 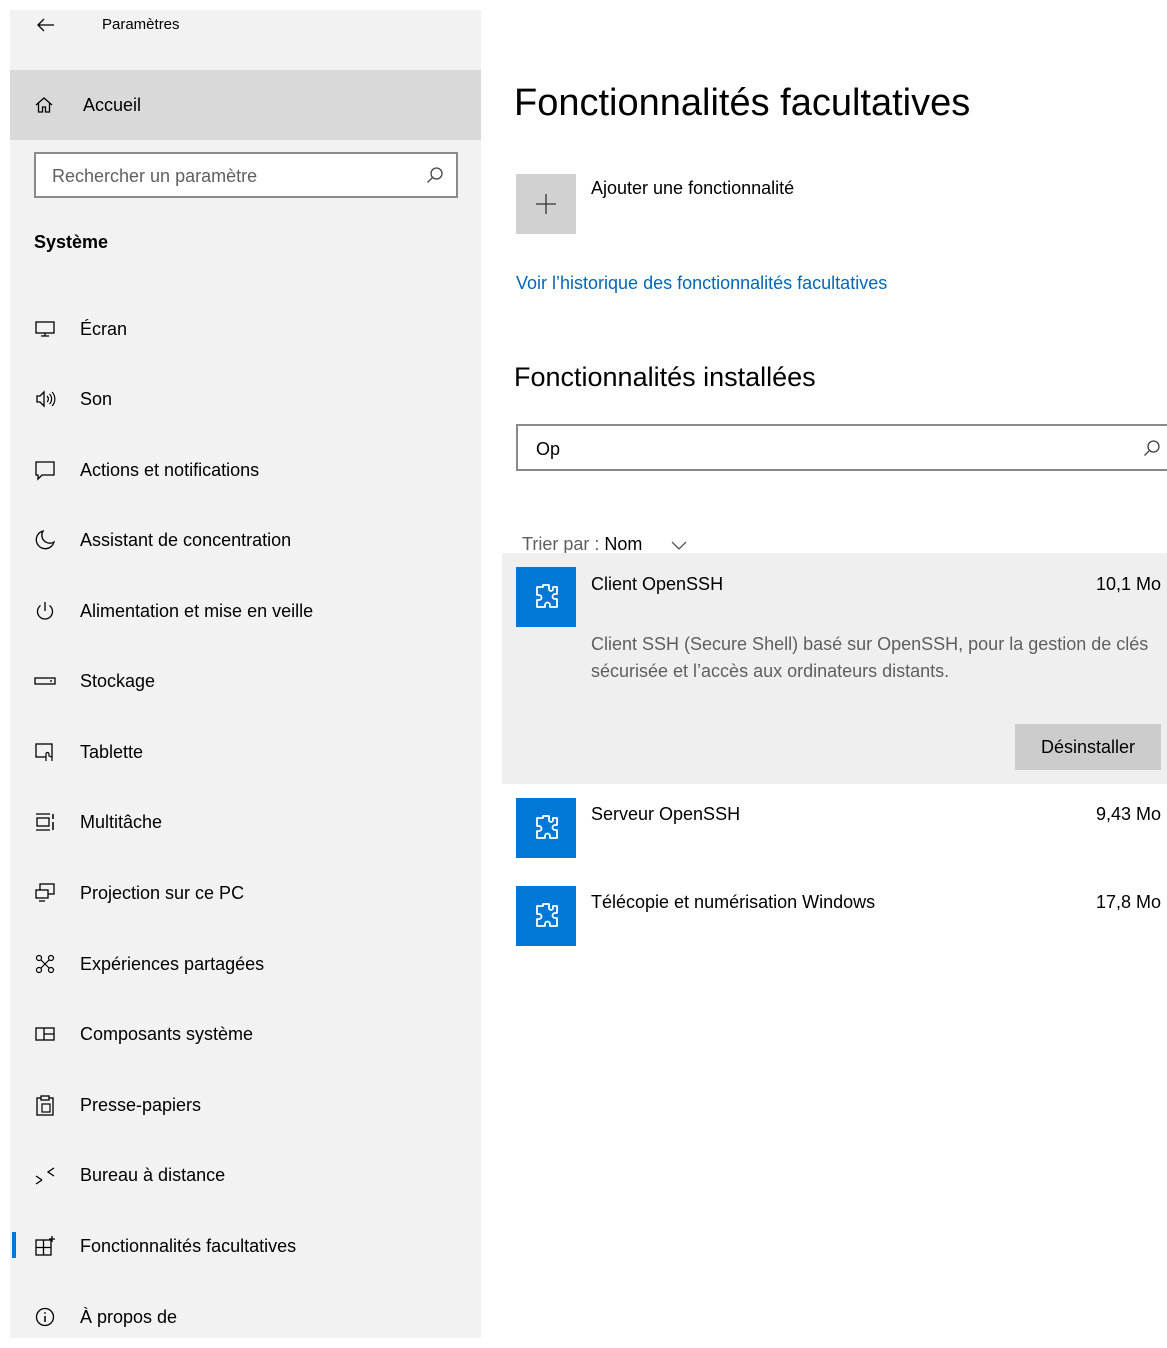 I want to click on feature-size: 17,8 Mo, so click(x=1128, y=902).